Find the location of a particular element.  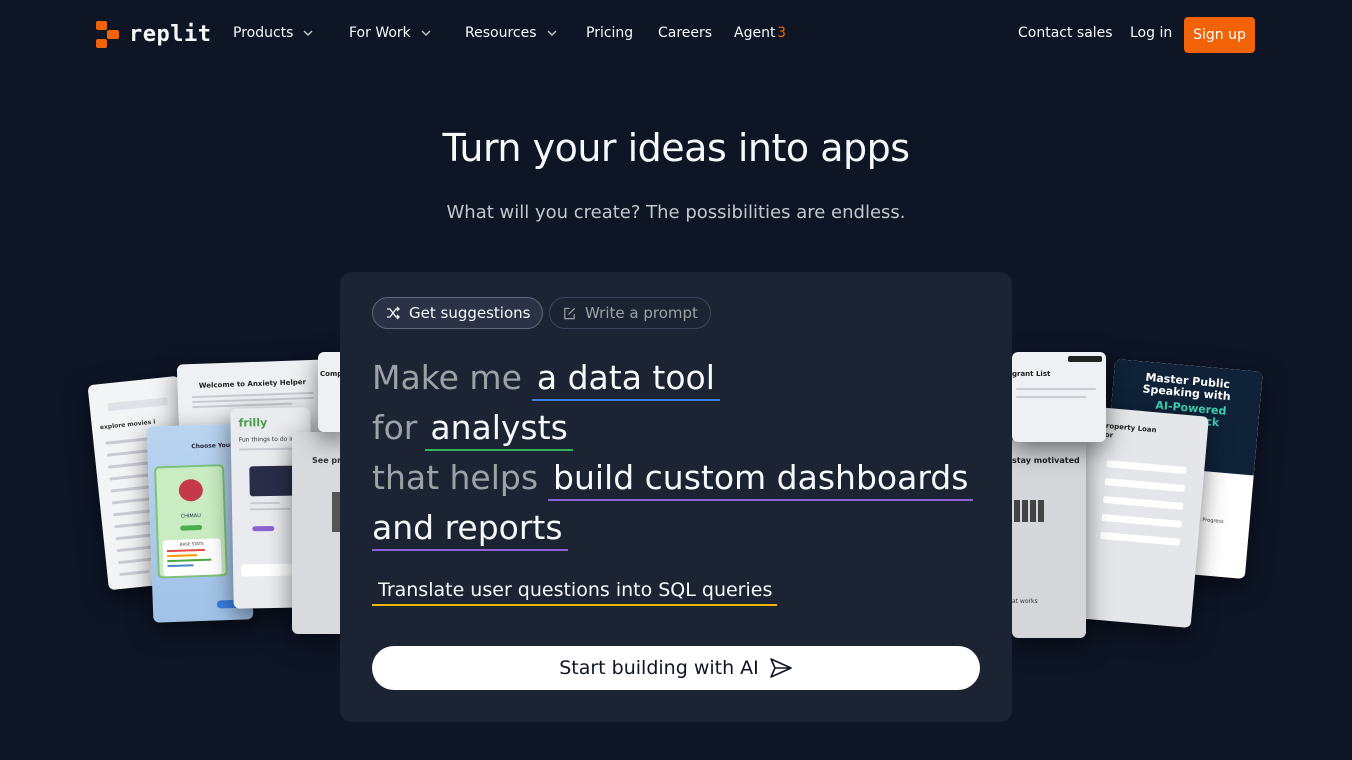

comp-heading: Comp is located at coordinates (331, 374).